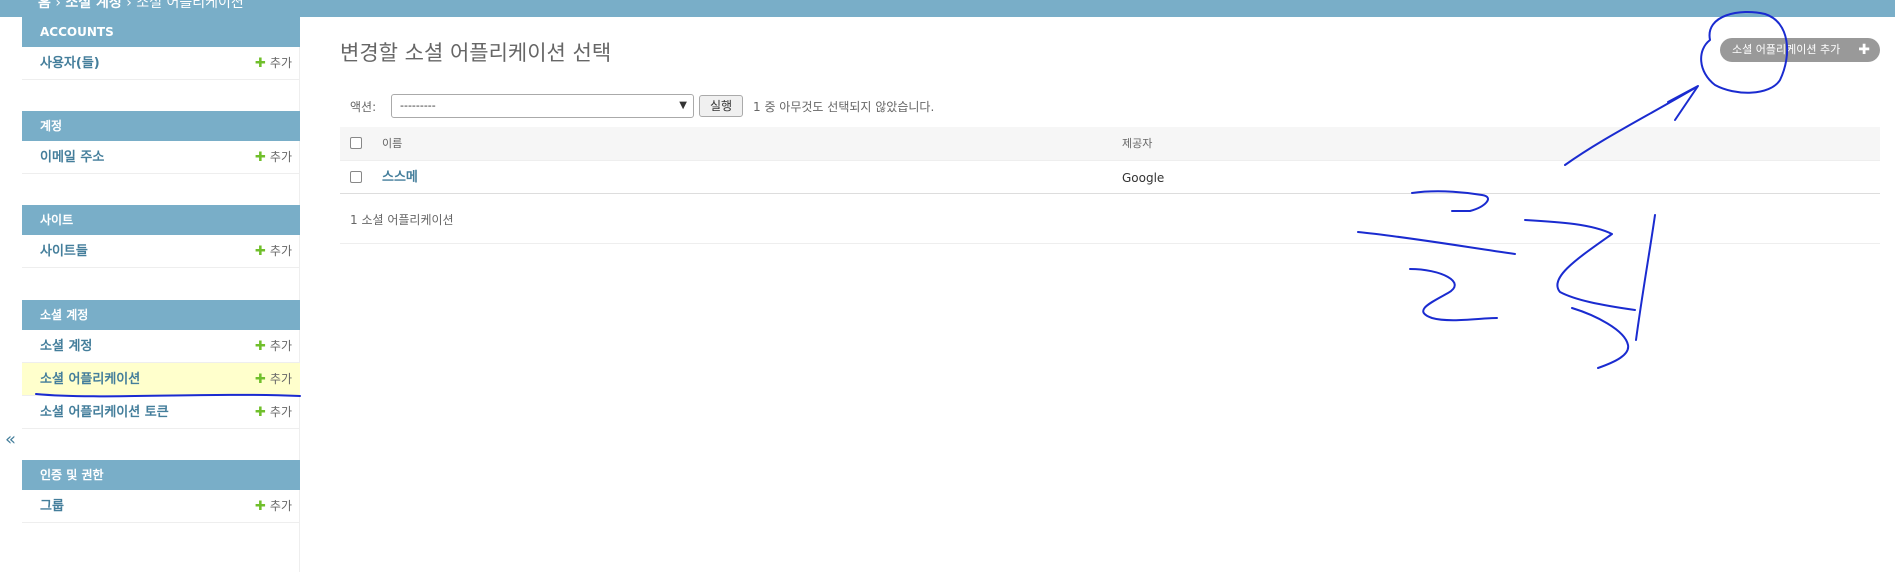  What do you see at coordinates (392, 144) in the screenshot?
I see `column-header-name: 이름` at bounding box center [392, 144].